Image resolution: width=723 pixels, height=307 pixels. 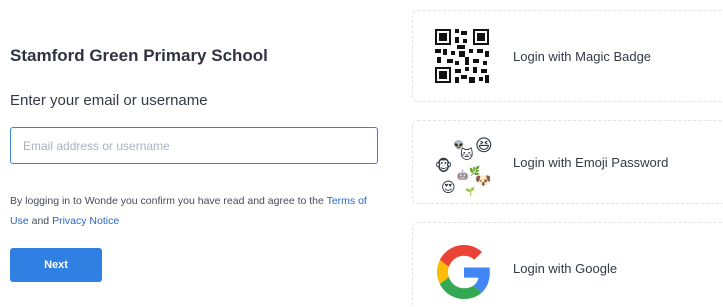 I want to click on dog-emoji-icon: 🐶, so click(x=483, y=181).